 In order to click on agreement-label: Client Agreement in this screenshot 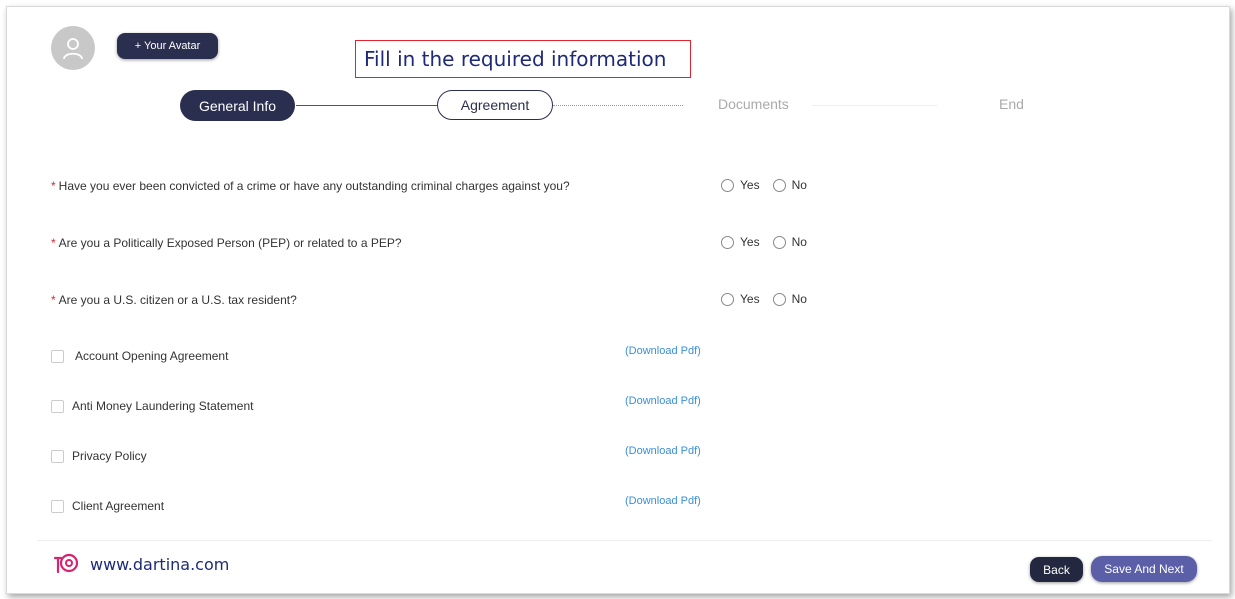, I will do `click(118, 506)`.